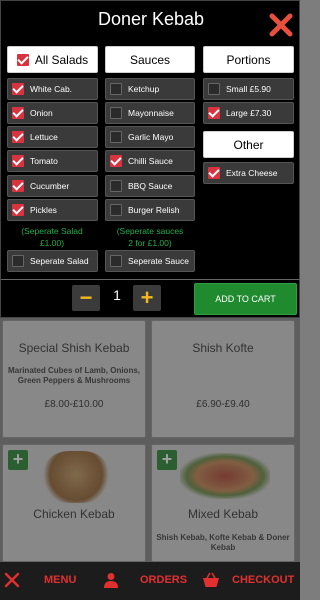 The image size is (320, 600). What do you see at coordinates (151, 19) in the screenshot?
I see `modal-title: Doner Kebab` at bounding box center [151, 19].